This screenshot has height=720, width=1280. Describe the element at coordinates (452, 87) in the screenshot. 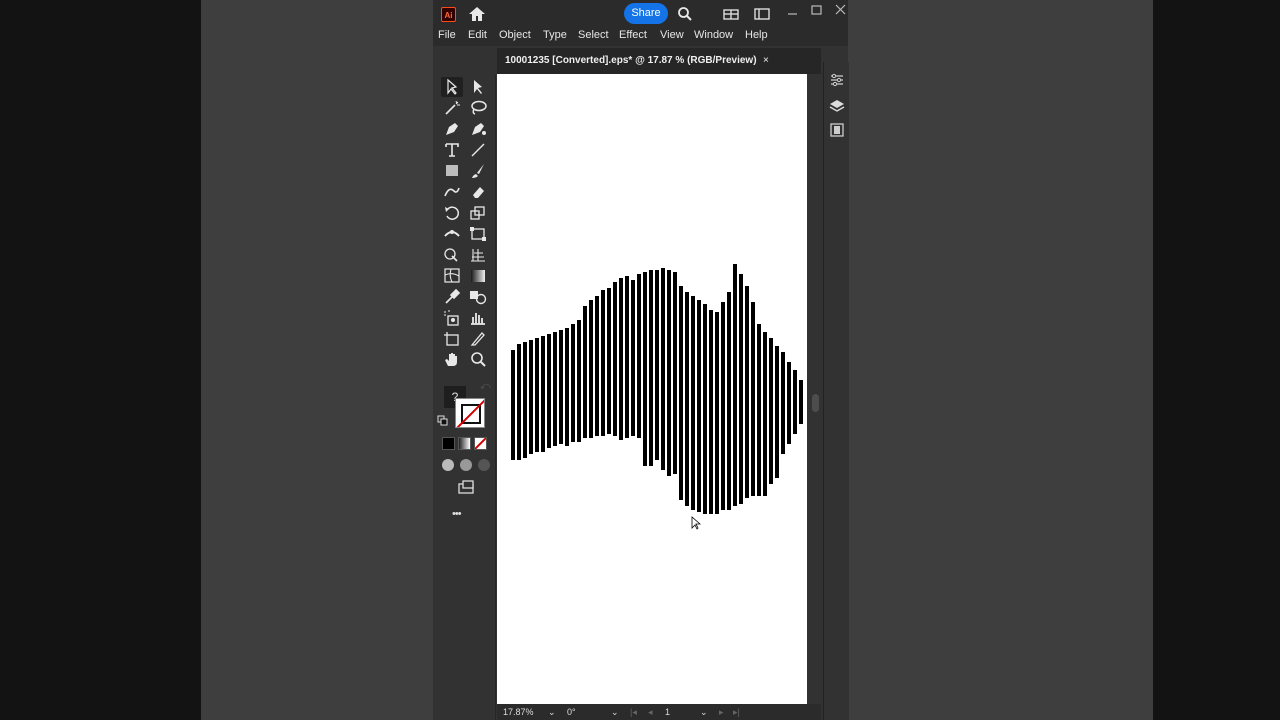

I see `selection-tool-icon` at that location.